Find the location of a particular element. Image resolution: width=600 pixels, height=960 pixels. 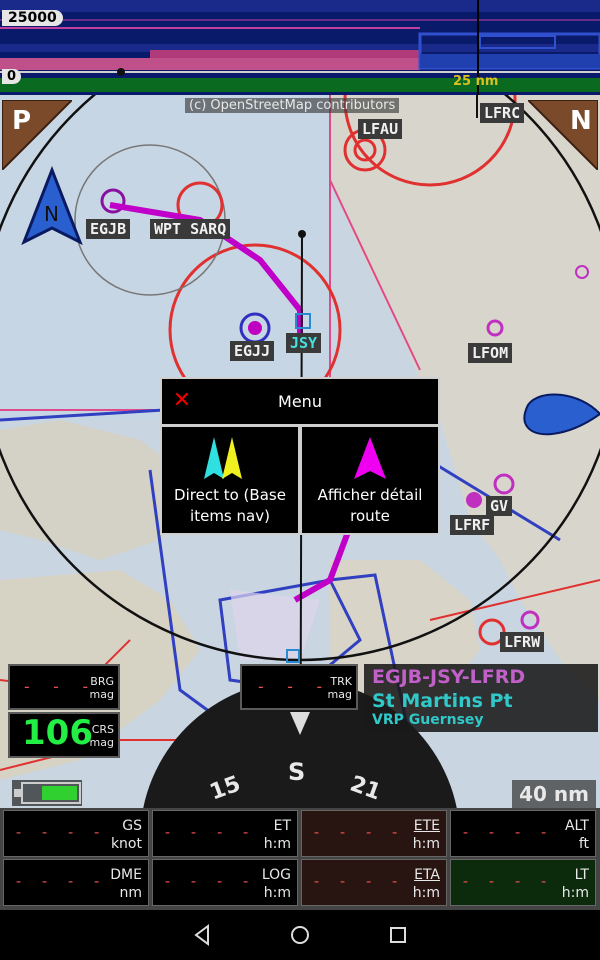

corner-left-letter: P is located at coordinates (22, 121).